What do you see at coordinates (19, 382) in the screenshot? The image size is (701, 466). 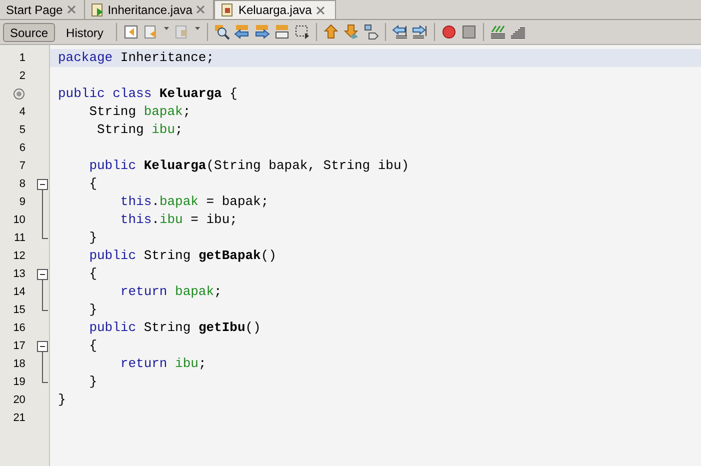 I see `line-number: 19` at bounding box center [19, 382].